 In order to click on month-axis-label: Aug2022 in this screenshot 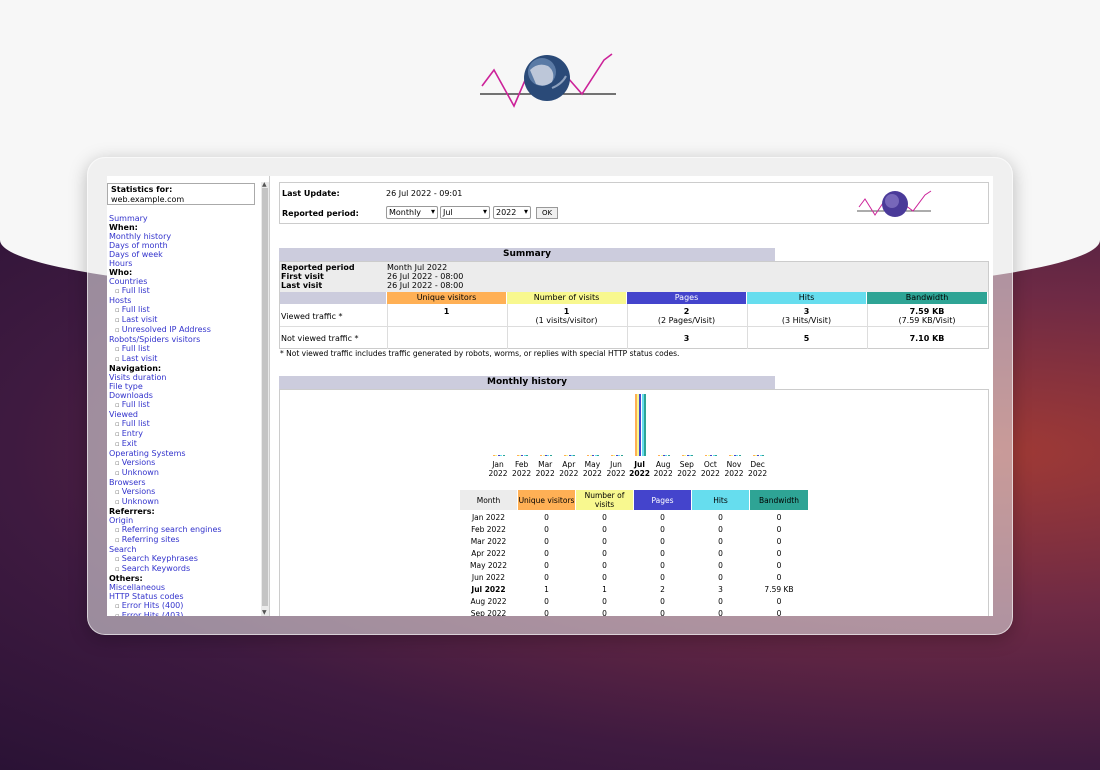, I will do `click(663, 469)`.